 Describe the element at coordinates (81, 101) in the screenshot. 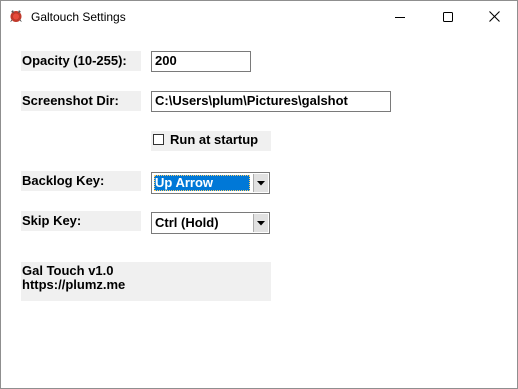

I see `screenshot-dir-label: Screenshot Dir:` at that location.